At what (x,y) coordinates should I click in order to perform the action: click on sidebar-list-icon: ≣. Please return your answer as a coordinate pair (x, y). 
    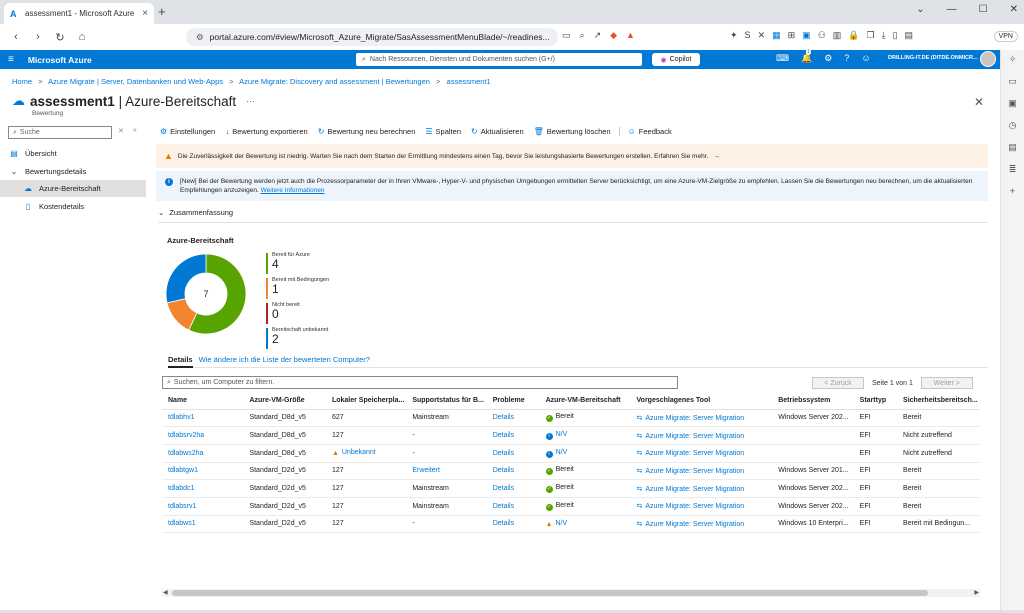
    Looking at the image, I should click on (1012, 171).